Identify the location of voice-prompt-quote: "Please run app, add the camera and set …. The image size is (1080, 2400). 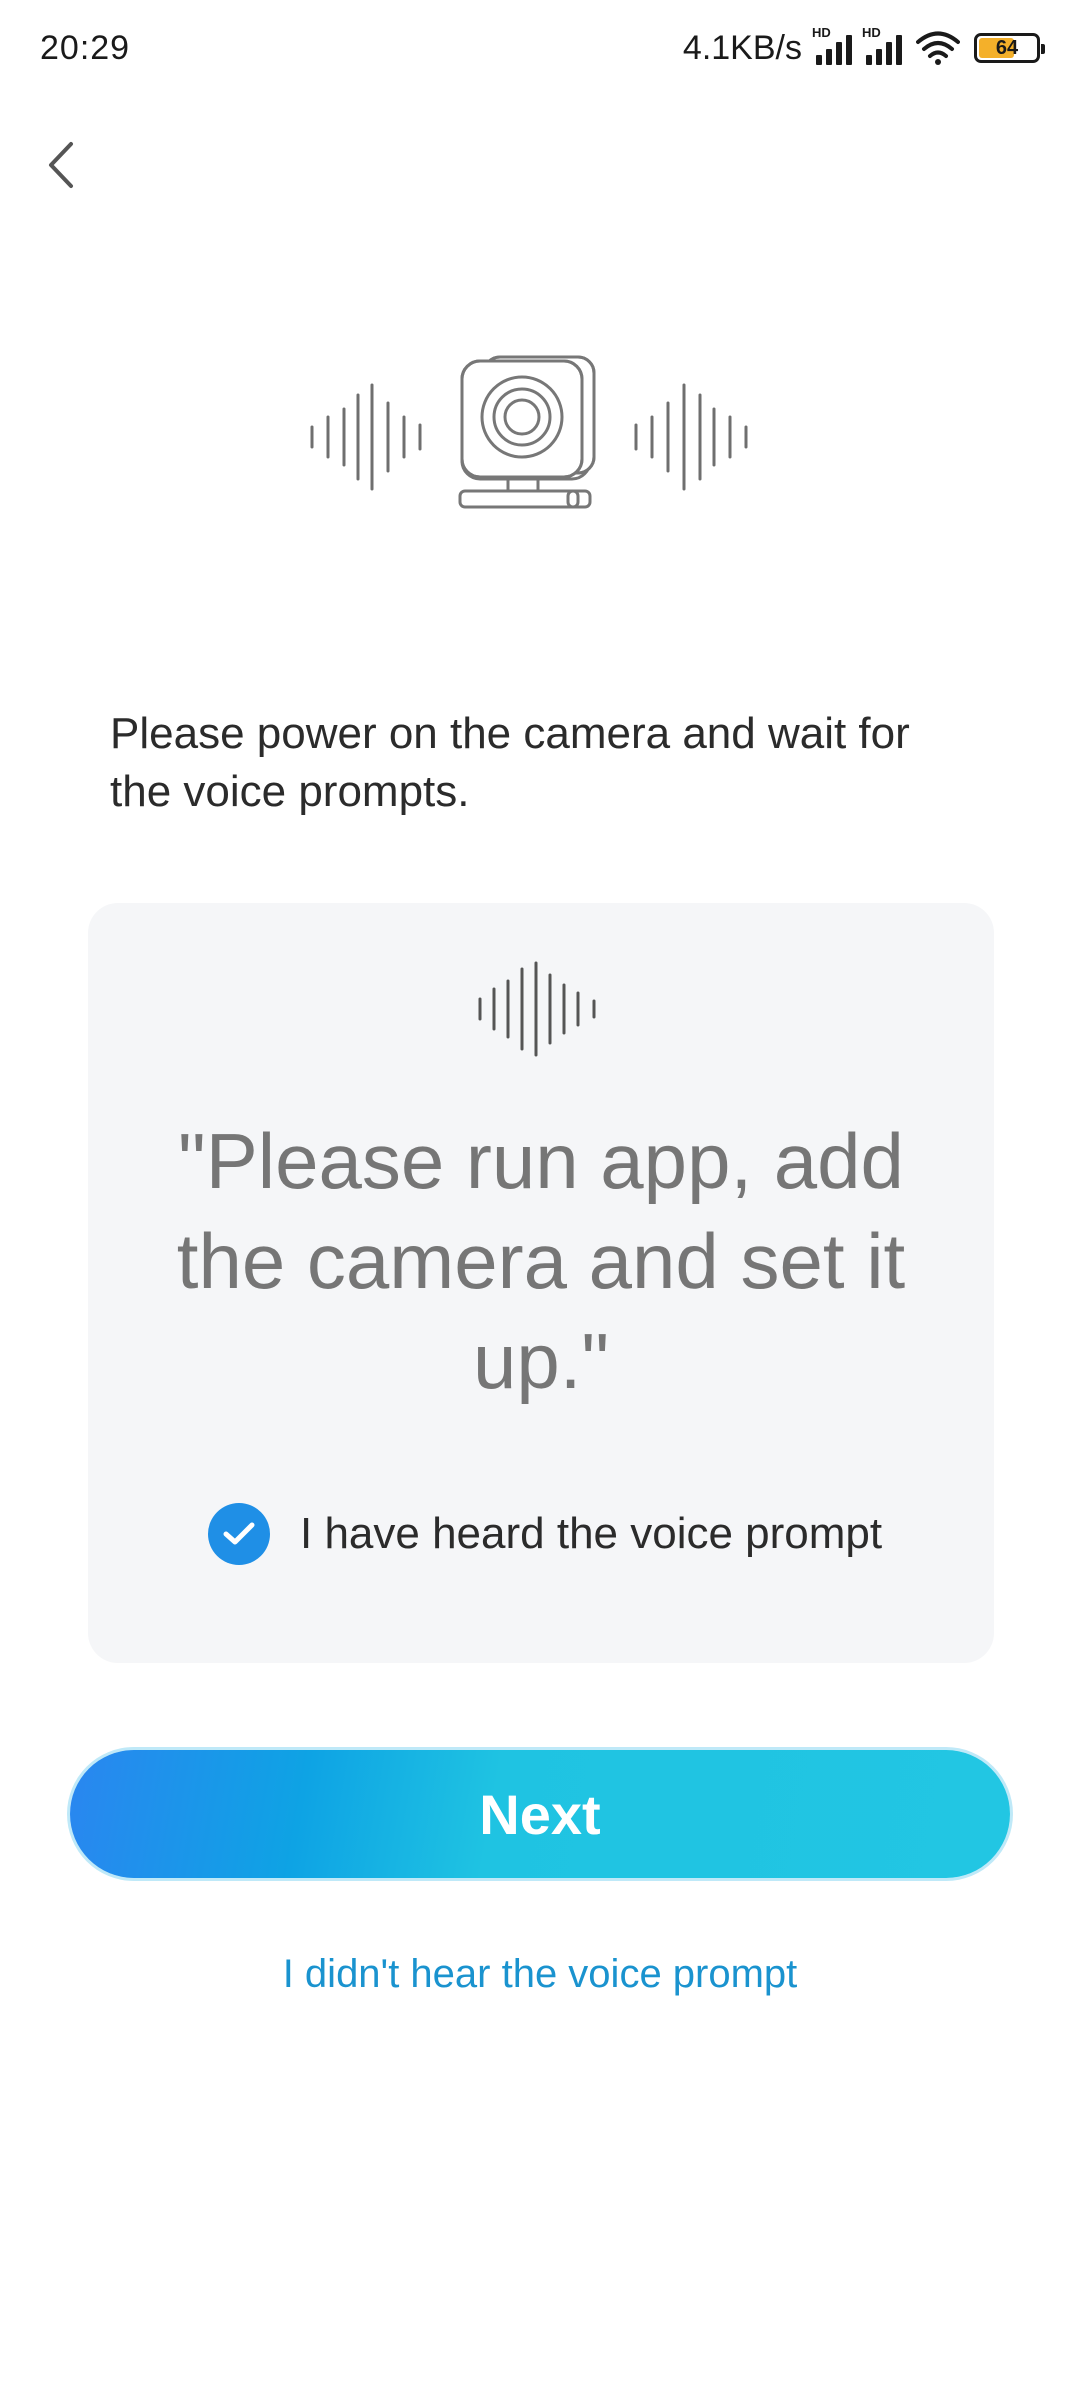
(541, 1261).